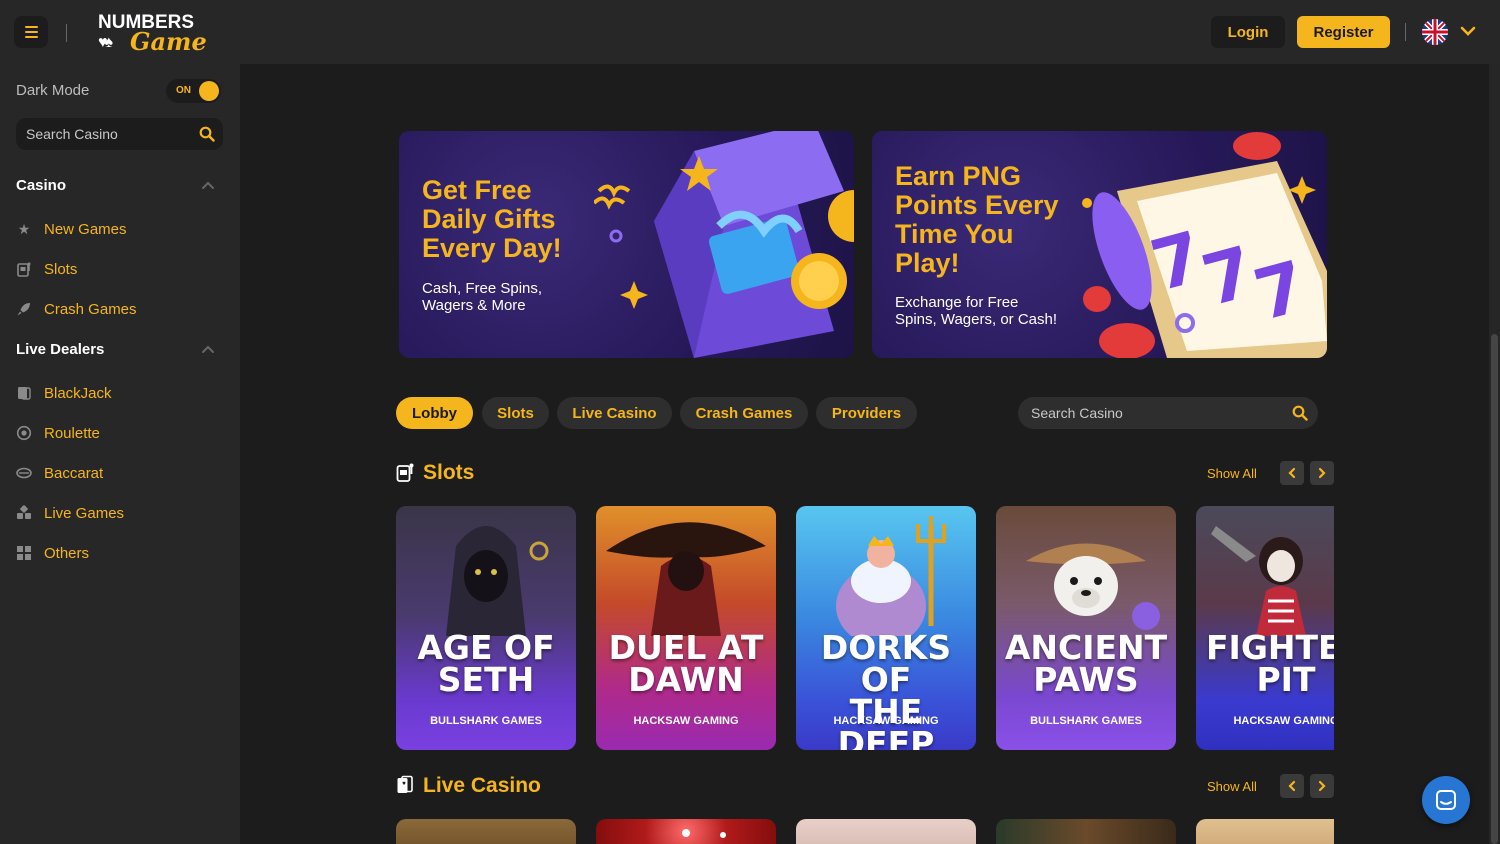 The image size is (1500, 844). I want to click on slot-machine-icon, so click(24, 269).